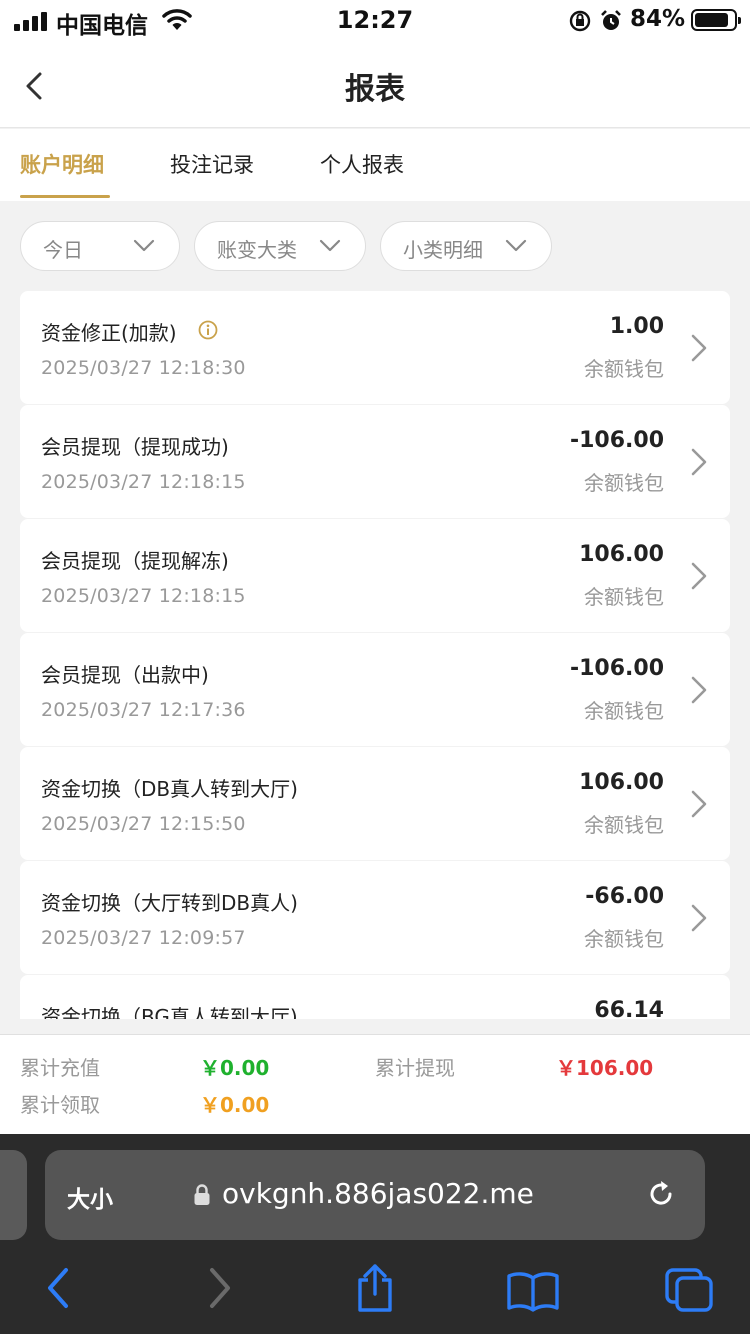  Describe the element at coordinates (375, 997) in the screenshot. I see `record-row: 资金切换（BG真人转到大厅) 66.14` at that location.